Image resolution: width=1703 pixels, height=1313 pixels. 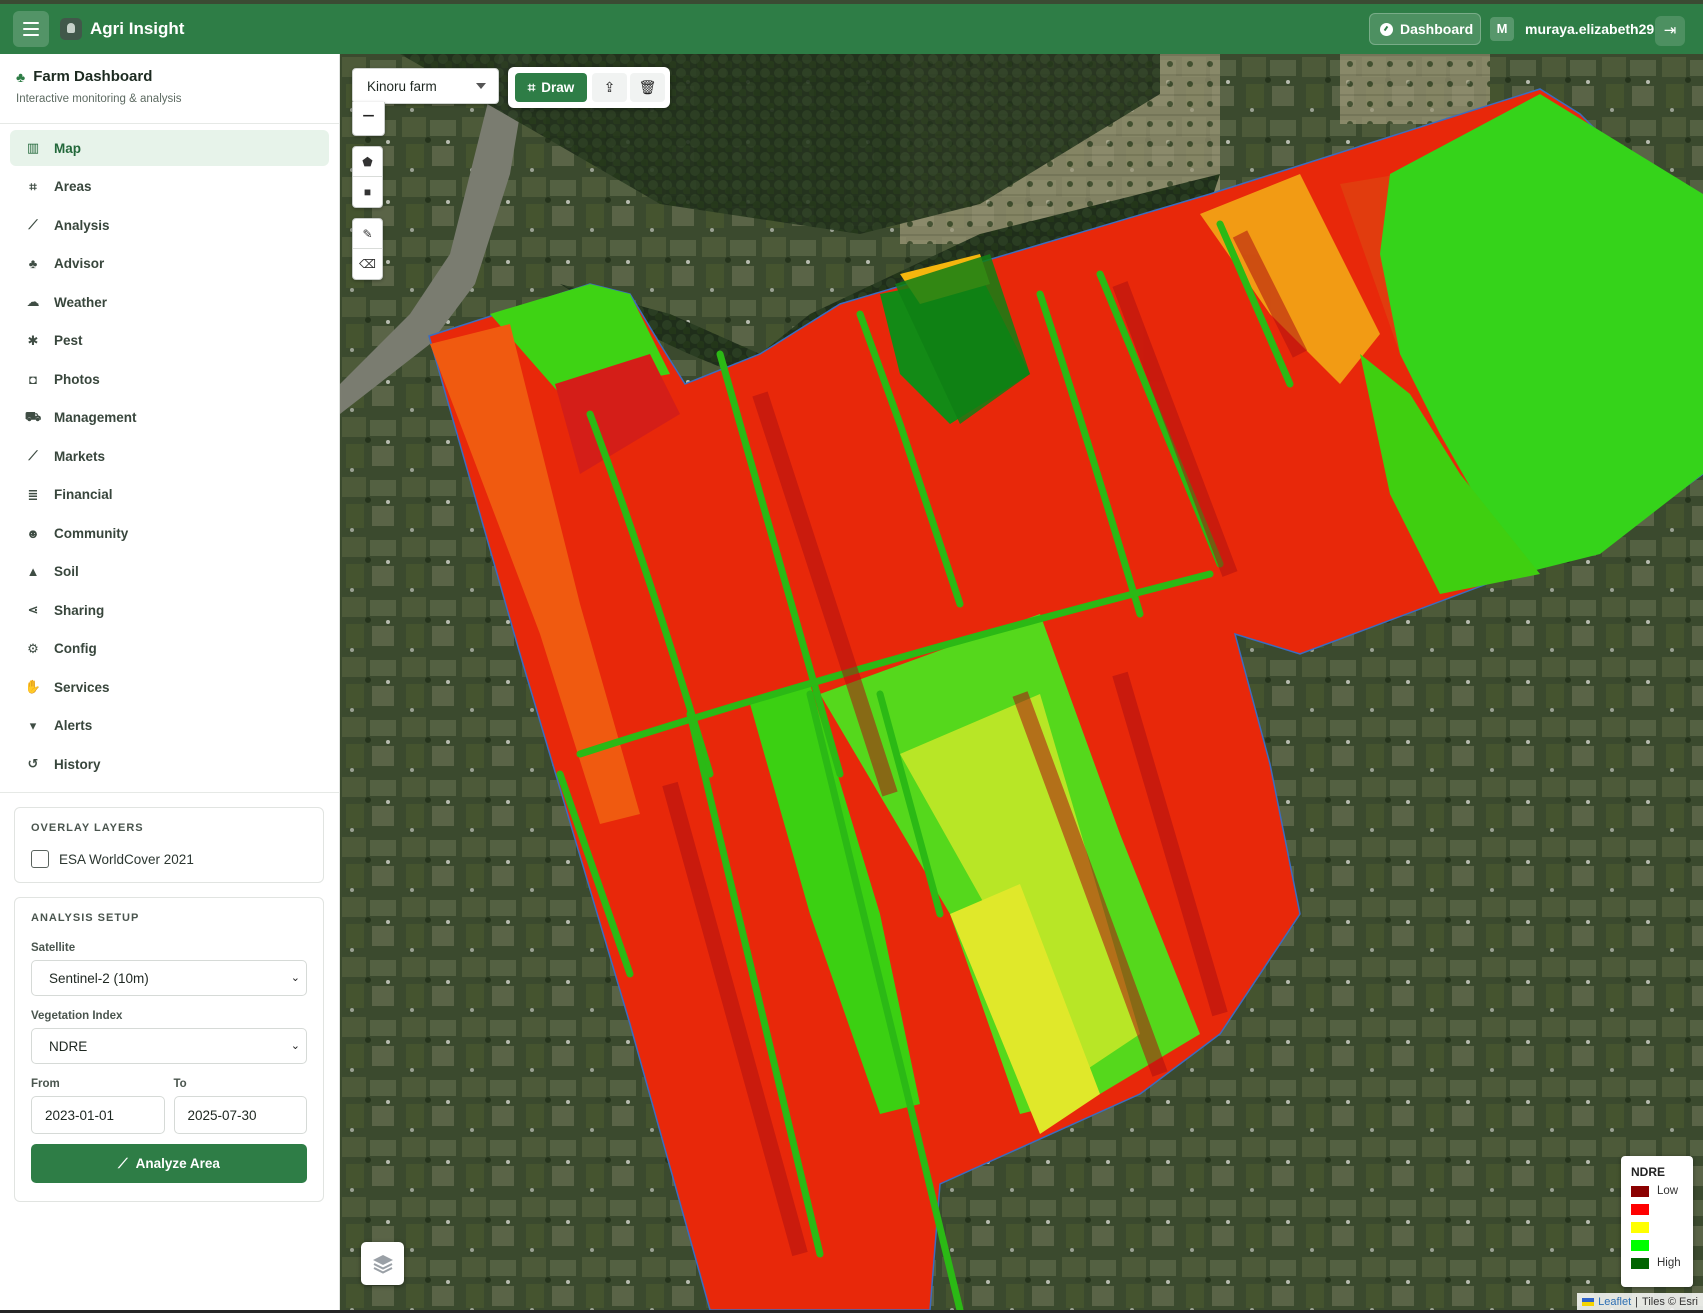 I want to click on gear-icon: ⚙, so click(x=33, y=648).